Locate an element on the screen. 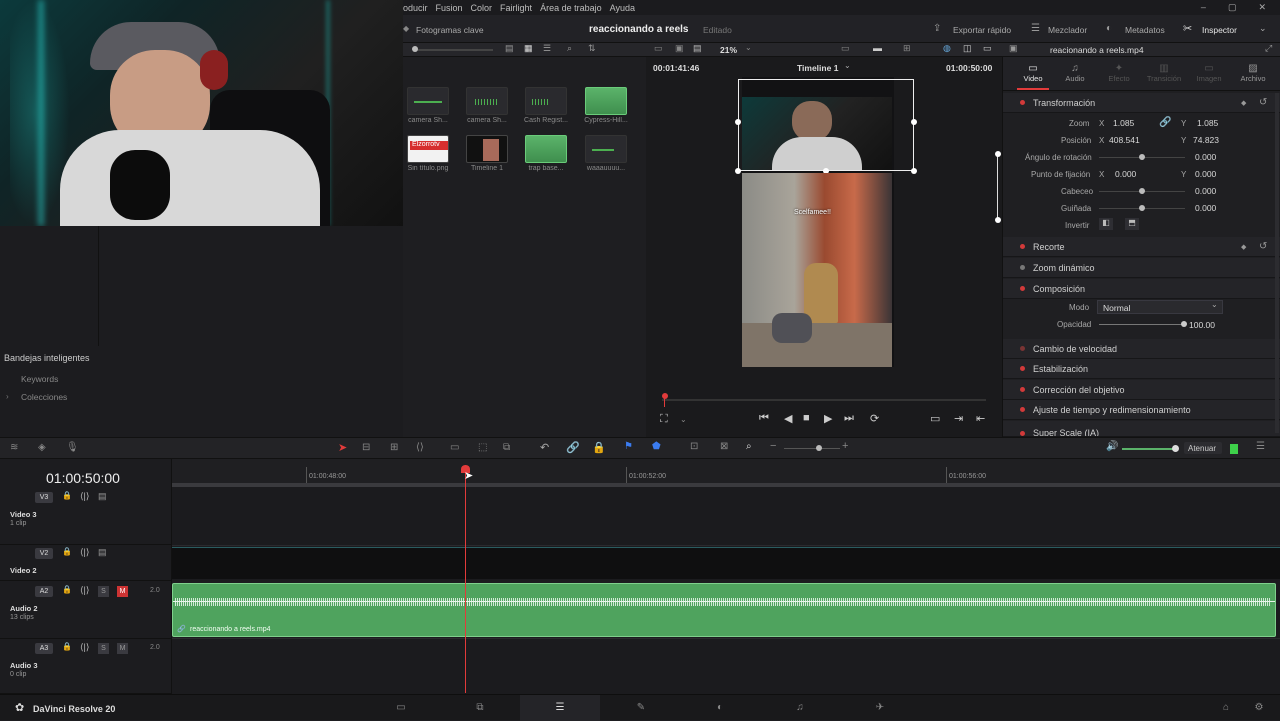  timeline-clip-thumb is located at coordinates (487, 149).